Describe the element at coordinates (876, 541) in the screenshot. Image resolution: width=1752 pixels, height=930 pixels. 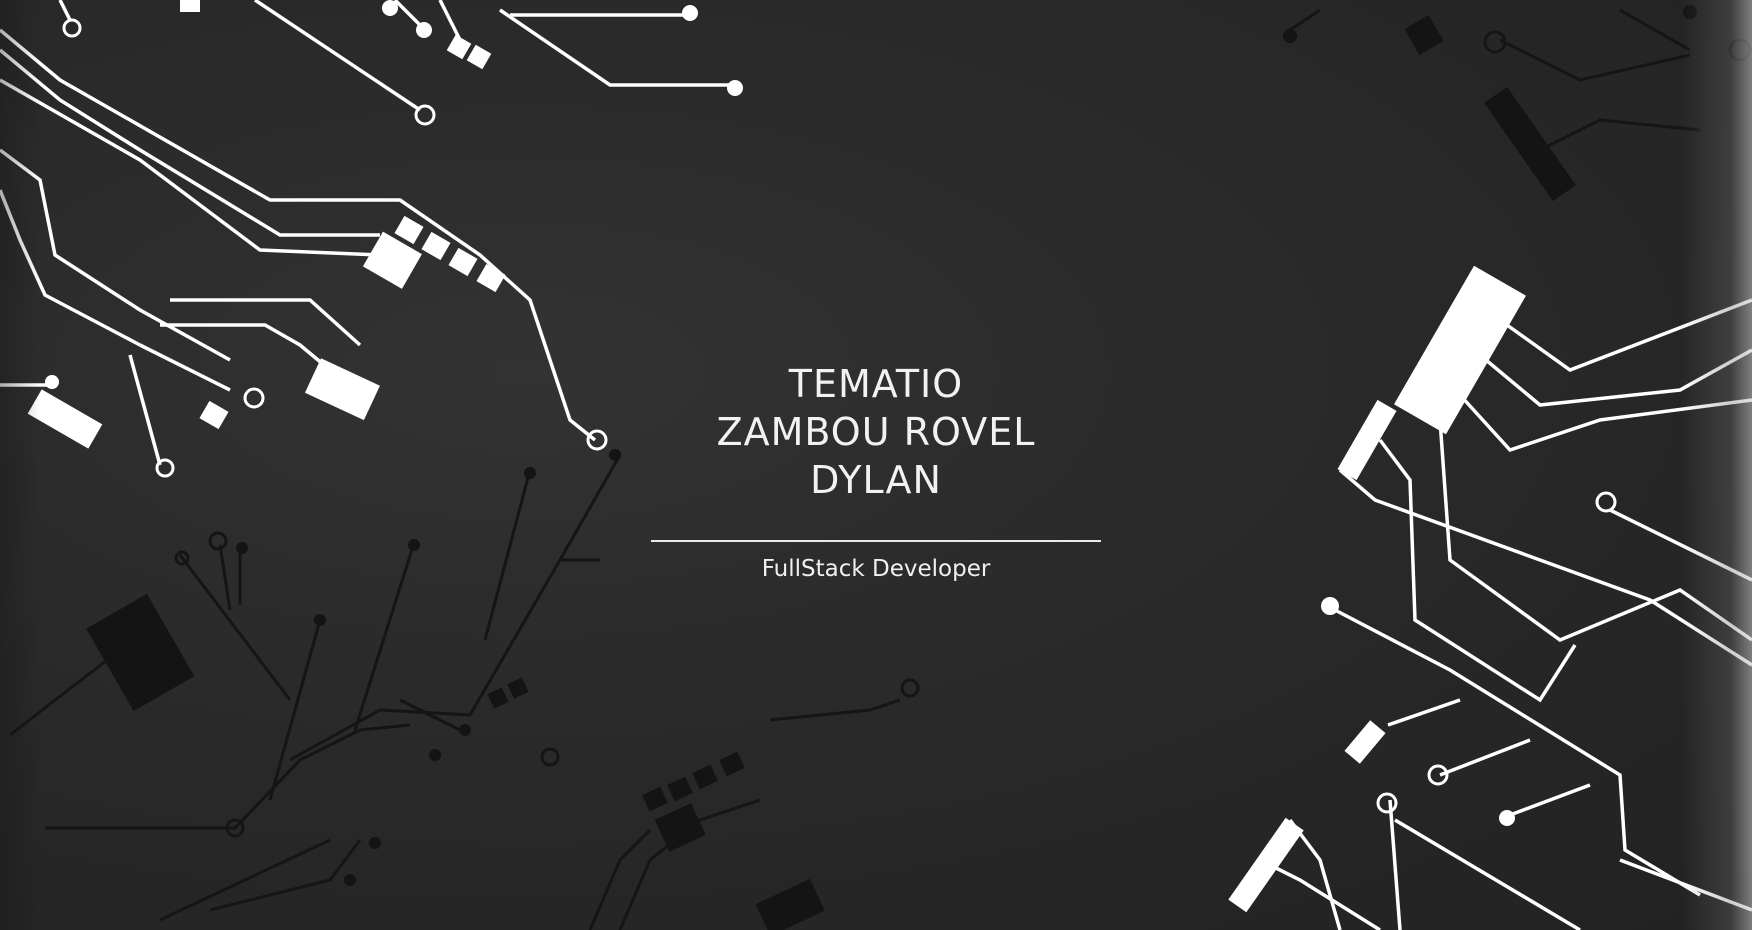
I see `title-divider` at that location.